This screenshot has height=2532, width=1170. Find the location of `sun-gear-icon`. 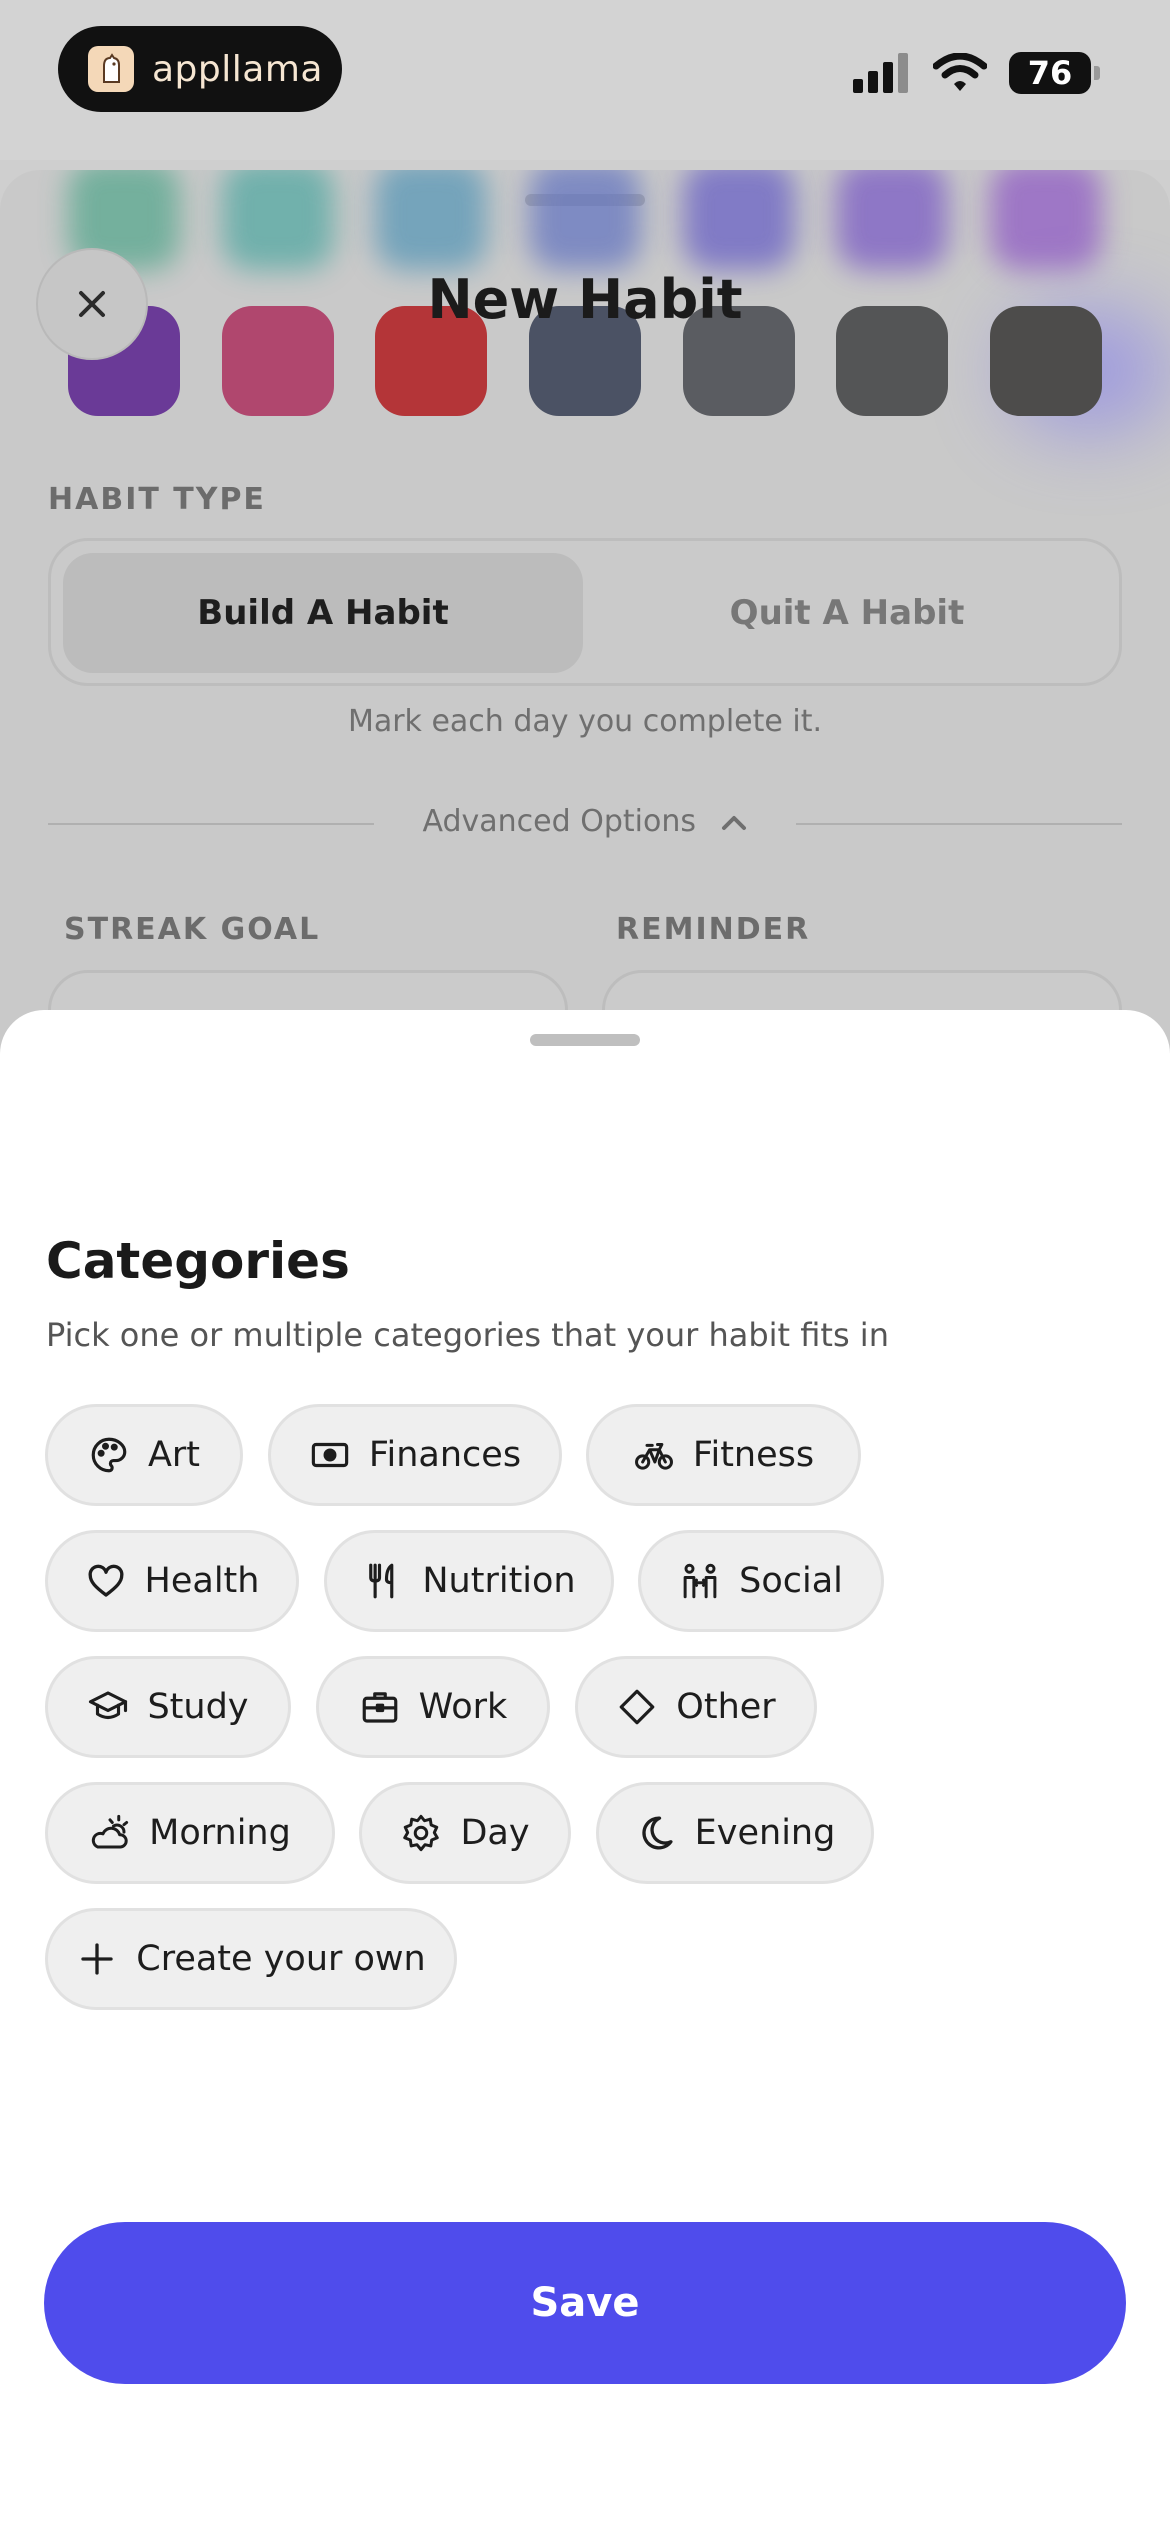

sun-gear-icon is located at coordinates (421, 1833).